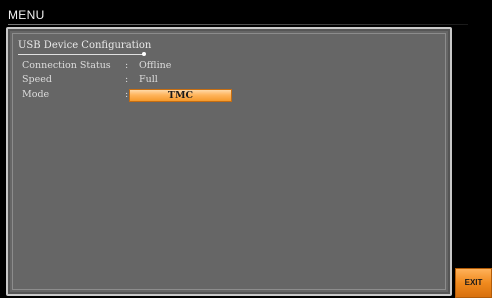  What do you see at coordinates (238, 24) in the screenshot?
I see `title-divider` at bounding box center [238, 24].